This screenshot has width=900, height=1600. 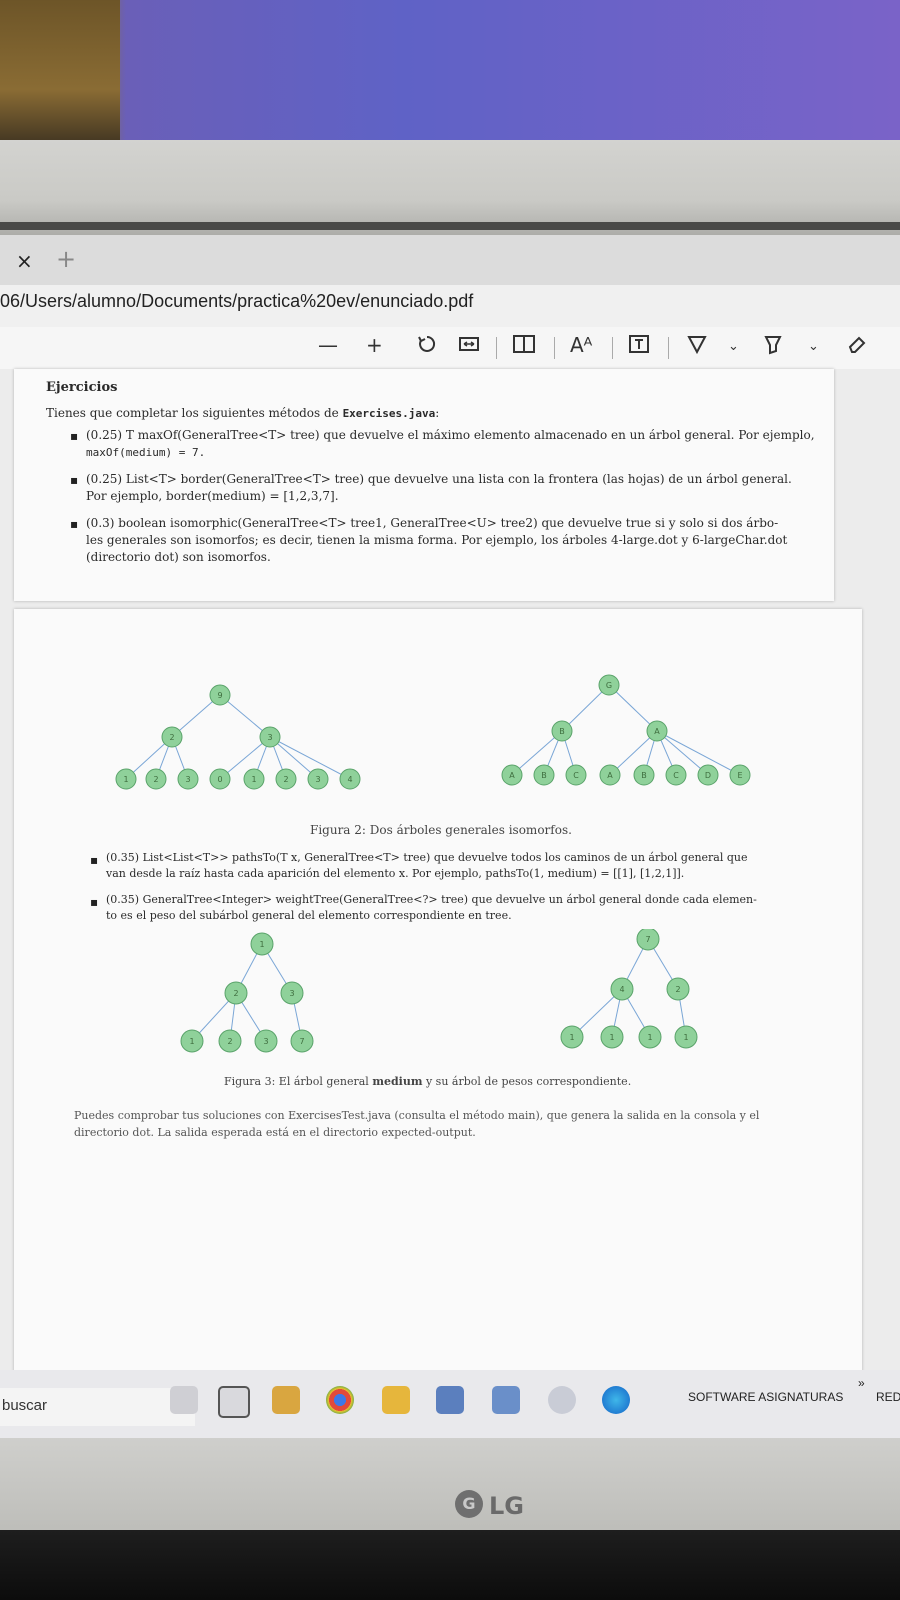 What do you see at coordinates (26, 261) in the screenshot?
I see `close-tab-icon: ×` at bounding box center [26, 261].